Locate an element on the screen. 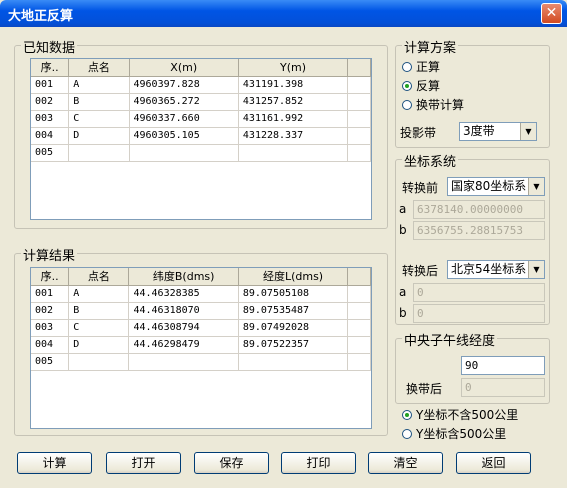  table-cell: 431228.337 is located at coordinates (293, 136).